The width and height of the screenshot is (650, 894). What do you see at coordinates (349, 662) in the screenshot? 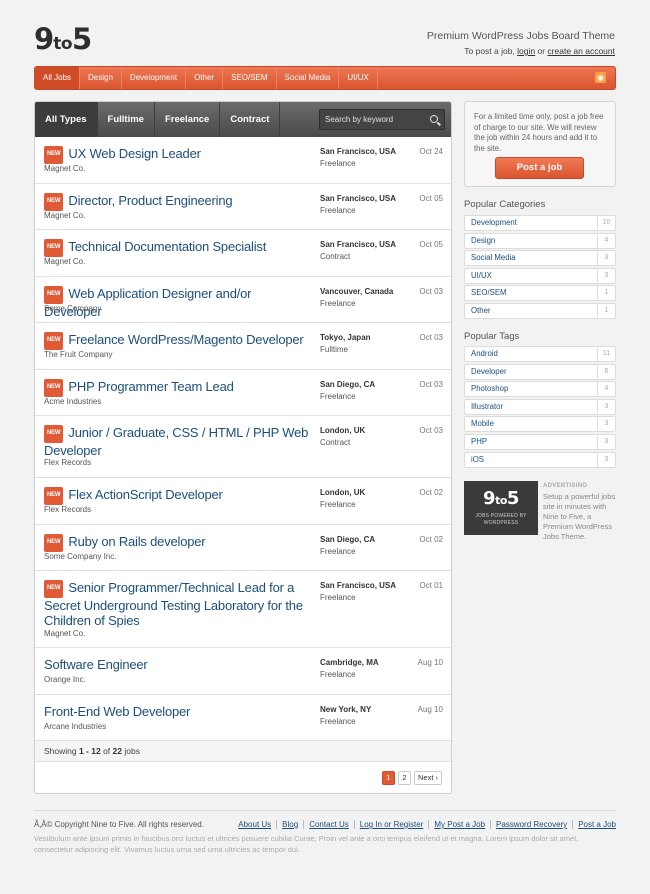
I see `job-location: Cambridge, MA` at bounding box center [349, 662].